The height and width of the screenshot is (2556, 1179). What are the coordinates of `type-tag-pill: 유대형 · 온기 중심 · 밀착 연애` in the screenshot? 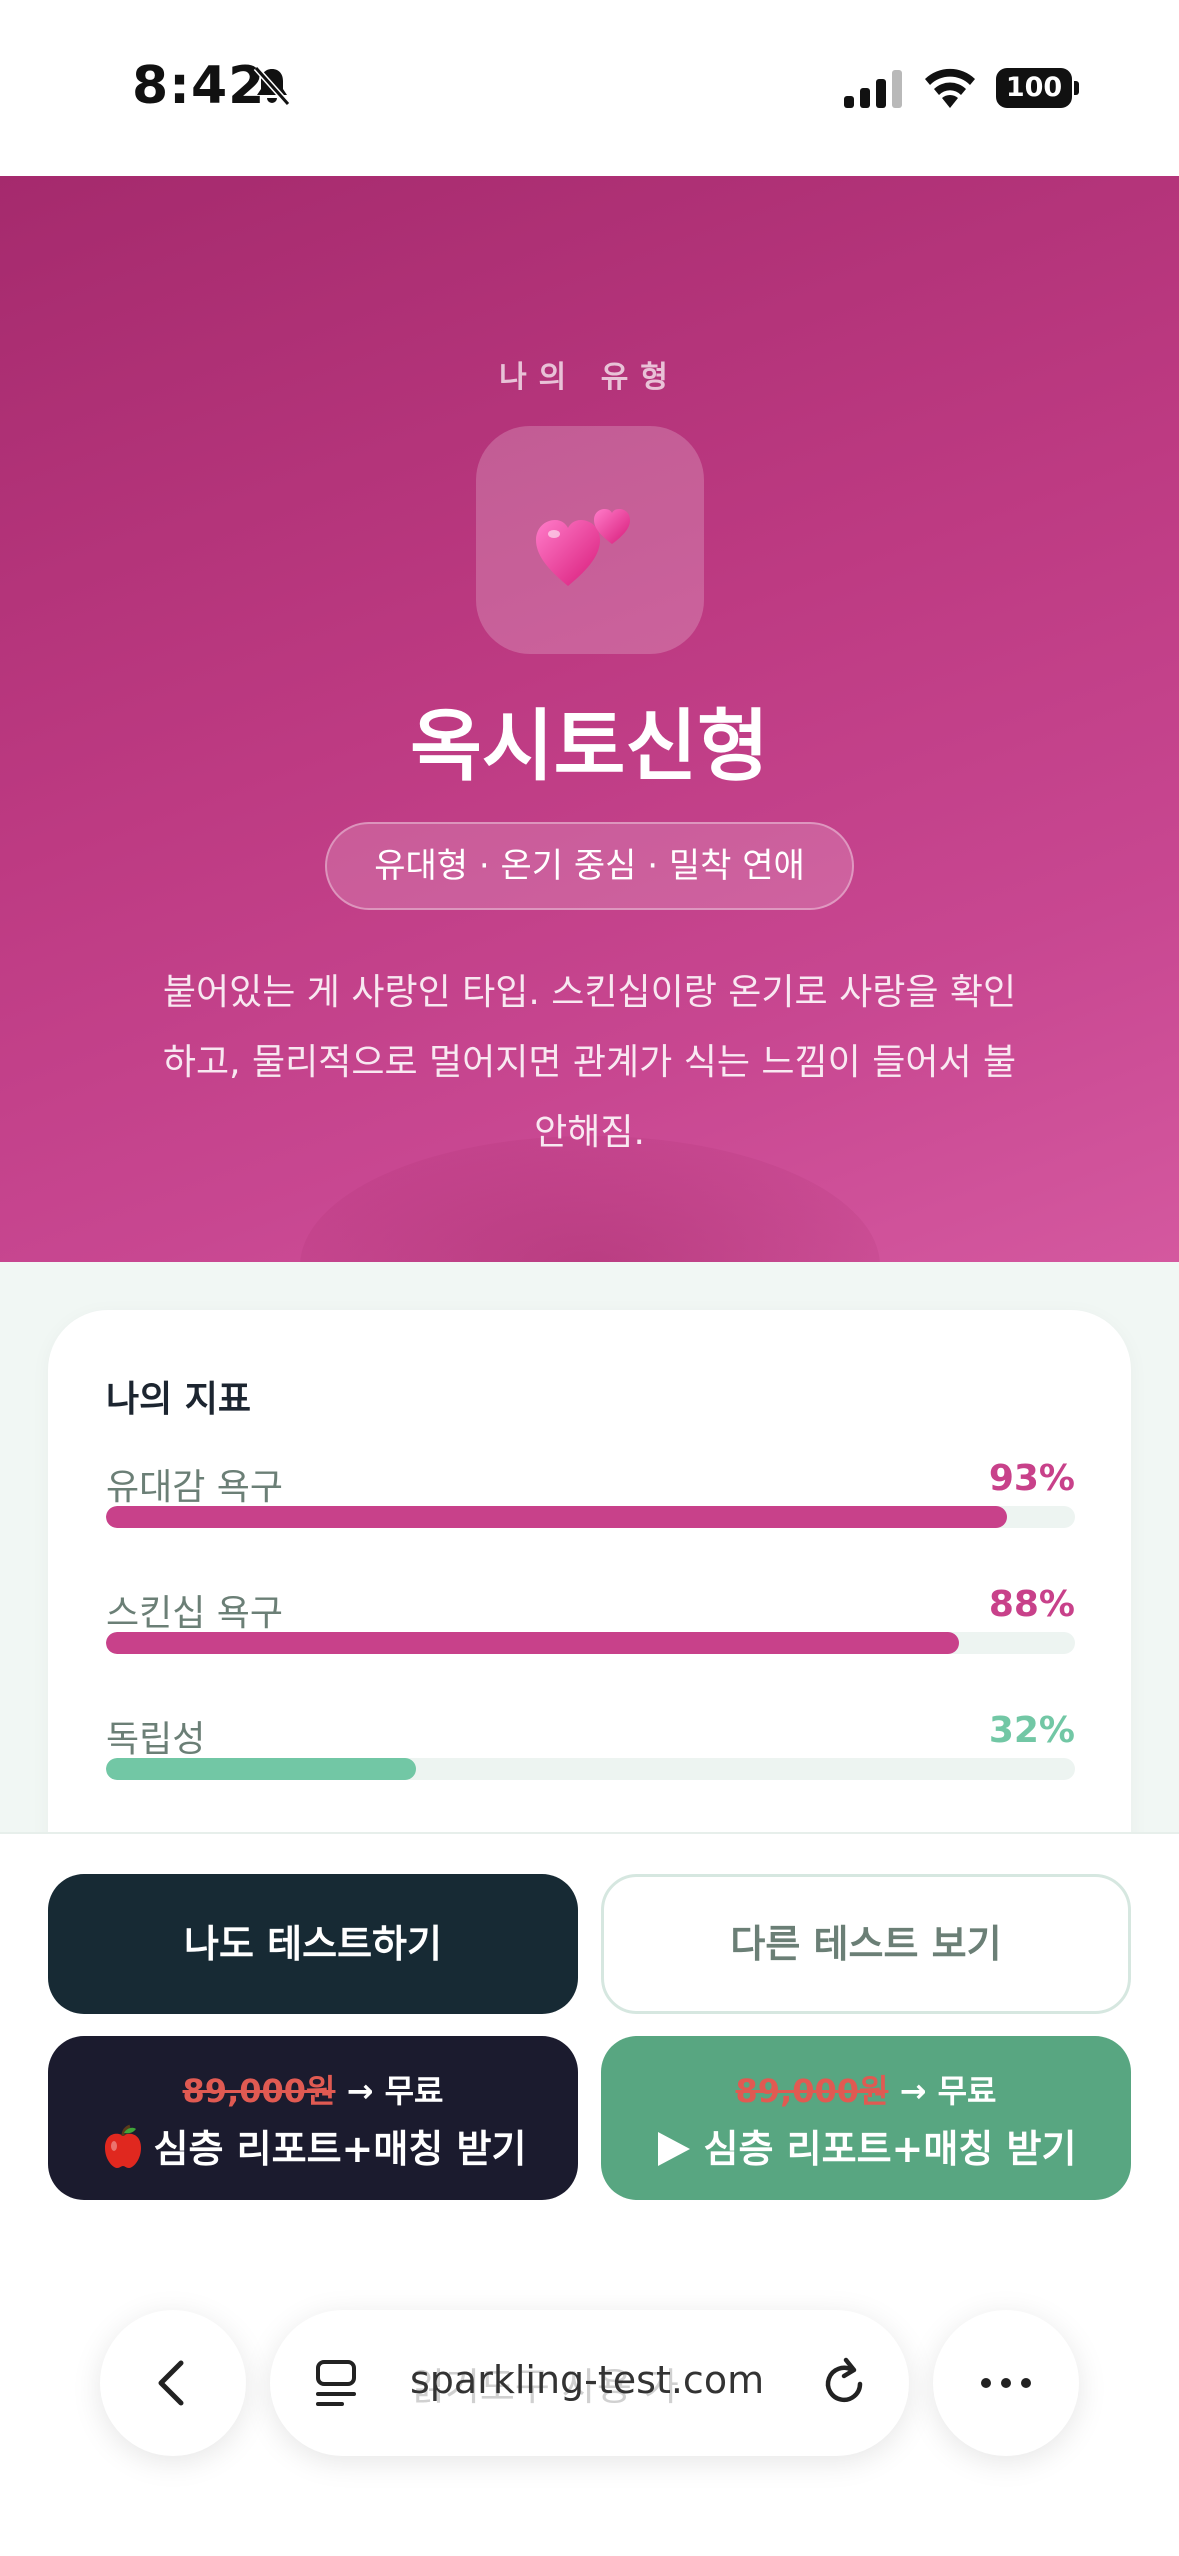 It's located at (589, 866).